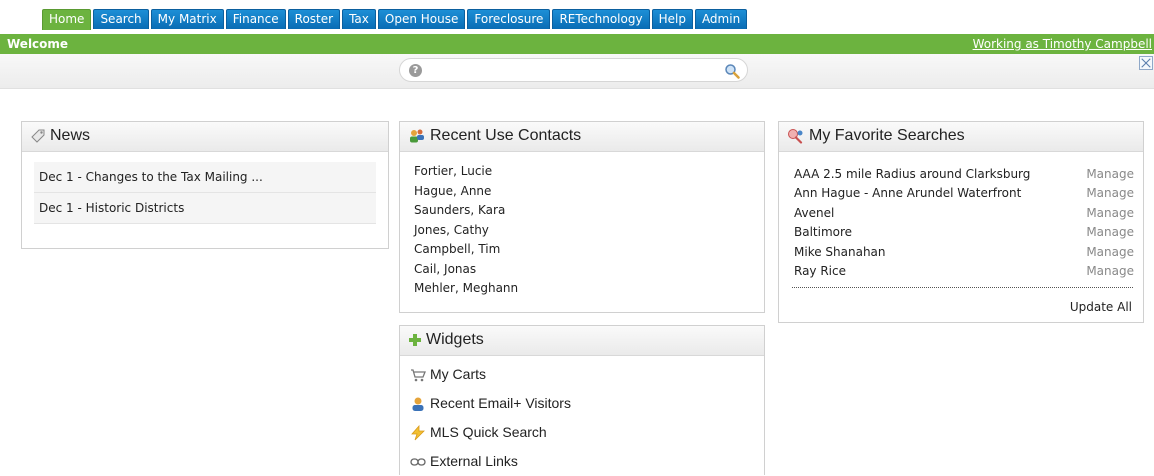 The width and height of the screenshot is (1154, 476). Describe the element at coordinates (205, 208) in the screenshot. I see `news-item: Dec 1 - Historic Districts` at that location.